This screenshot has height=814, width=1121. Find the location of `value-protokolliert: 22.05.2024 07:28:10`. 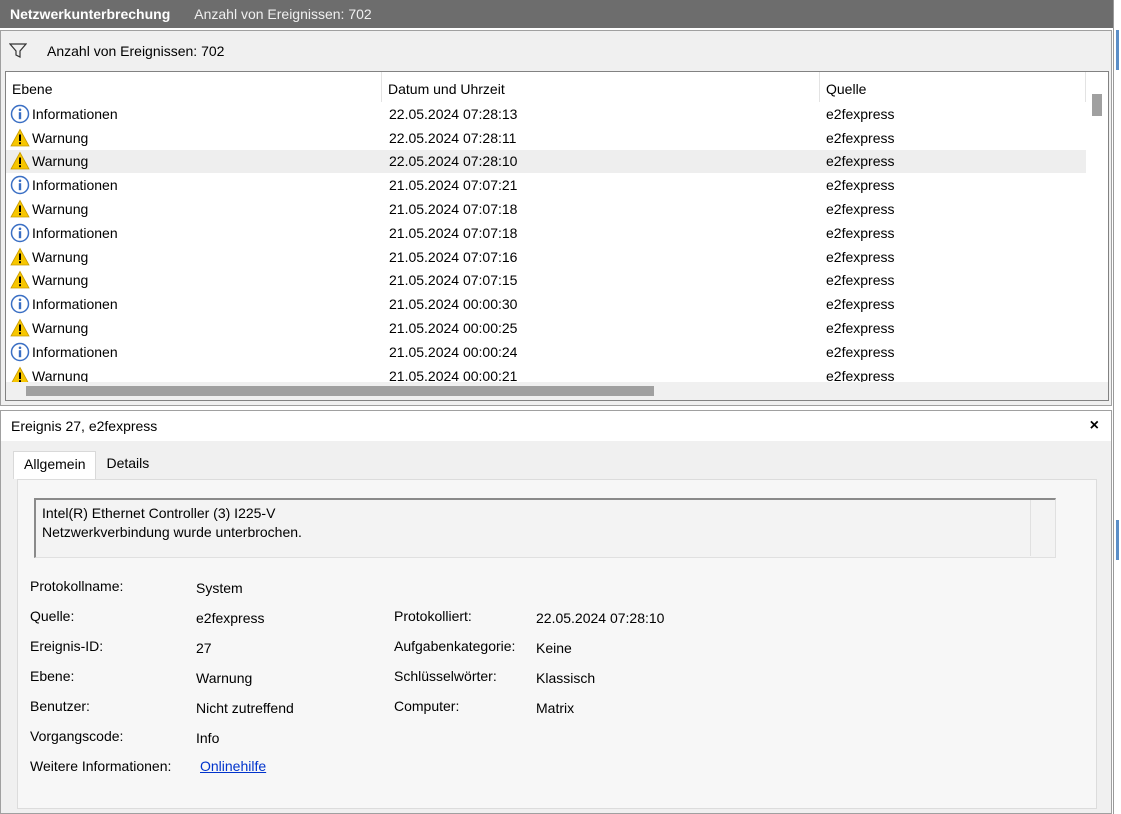

value-protokolliert: 22.05.2024 07:28:10 is located at coordinates (600, 618).